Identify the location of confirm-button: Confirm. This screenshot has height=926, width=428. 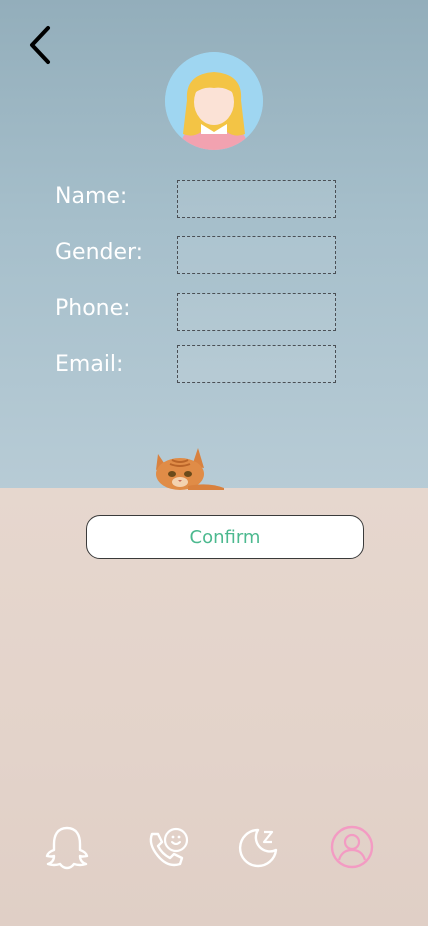
(225, 537).